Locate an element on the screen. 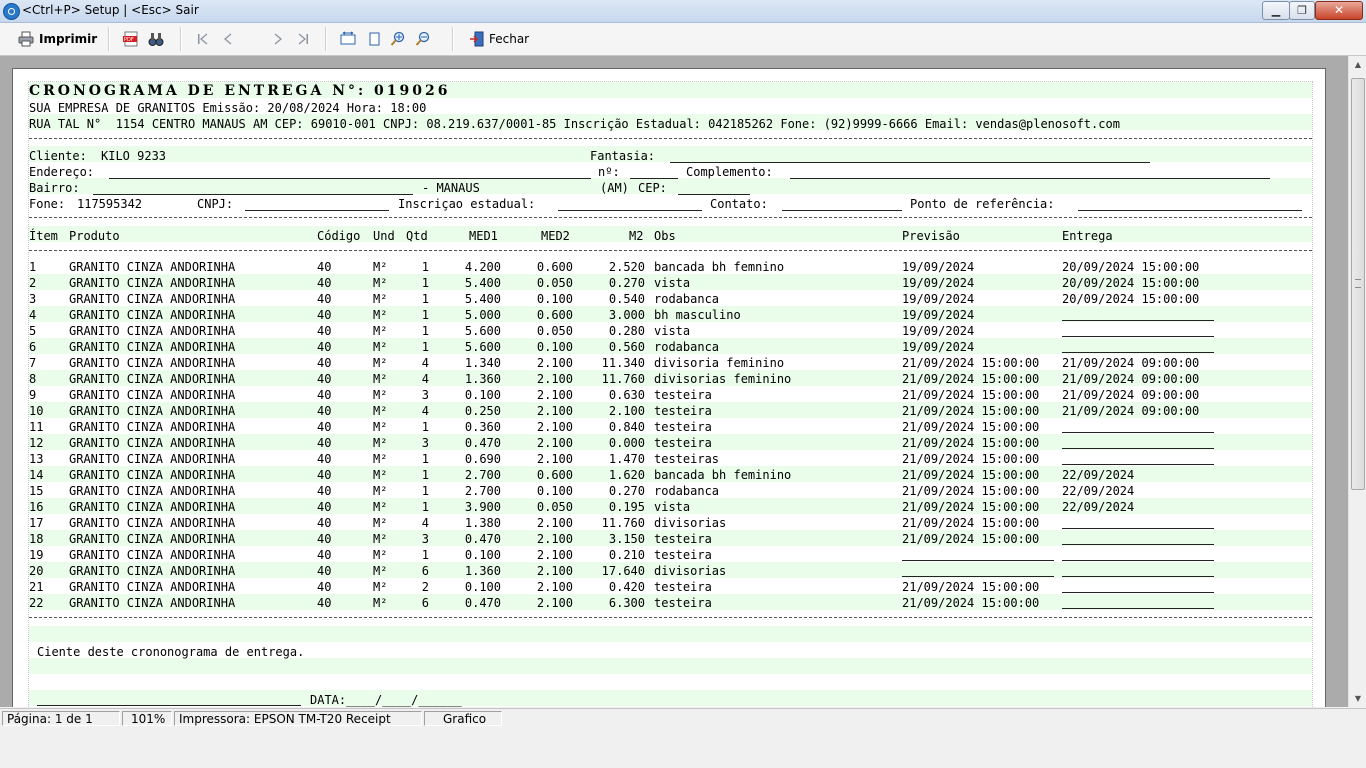 This screenshot has width=1366, height=768. cell-m2: 0.195 is located at coordinates (626, 507).